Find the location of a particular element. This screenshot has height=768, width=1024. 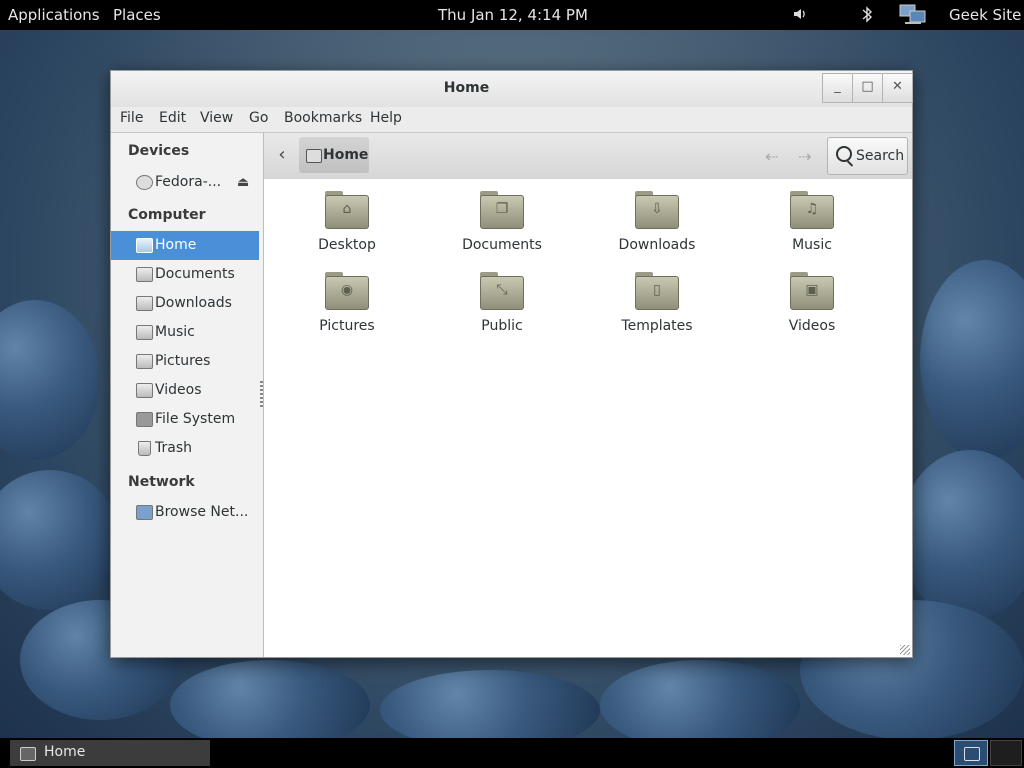

menu-file: File is located at coordinates (131, 118).